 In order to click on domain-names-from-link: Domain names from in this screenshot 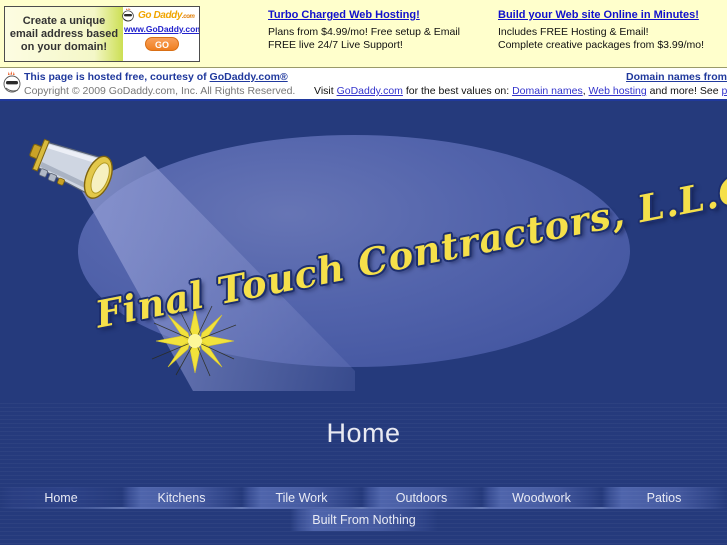, I will do `click(676, 77)`.